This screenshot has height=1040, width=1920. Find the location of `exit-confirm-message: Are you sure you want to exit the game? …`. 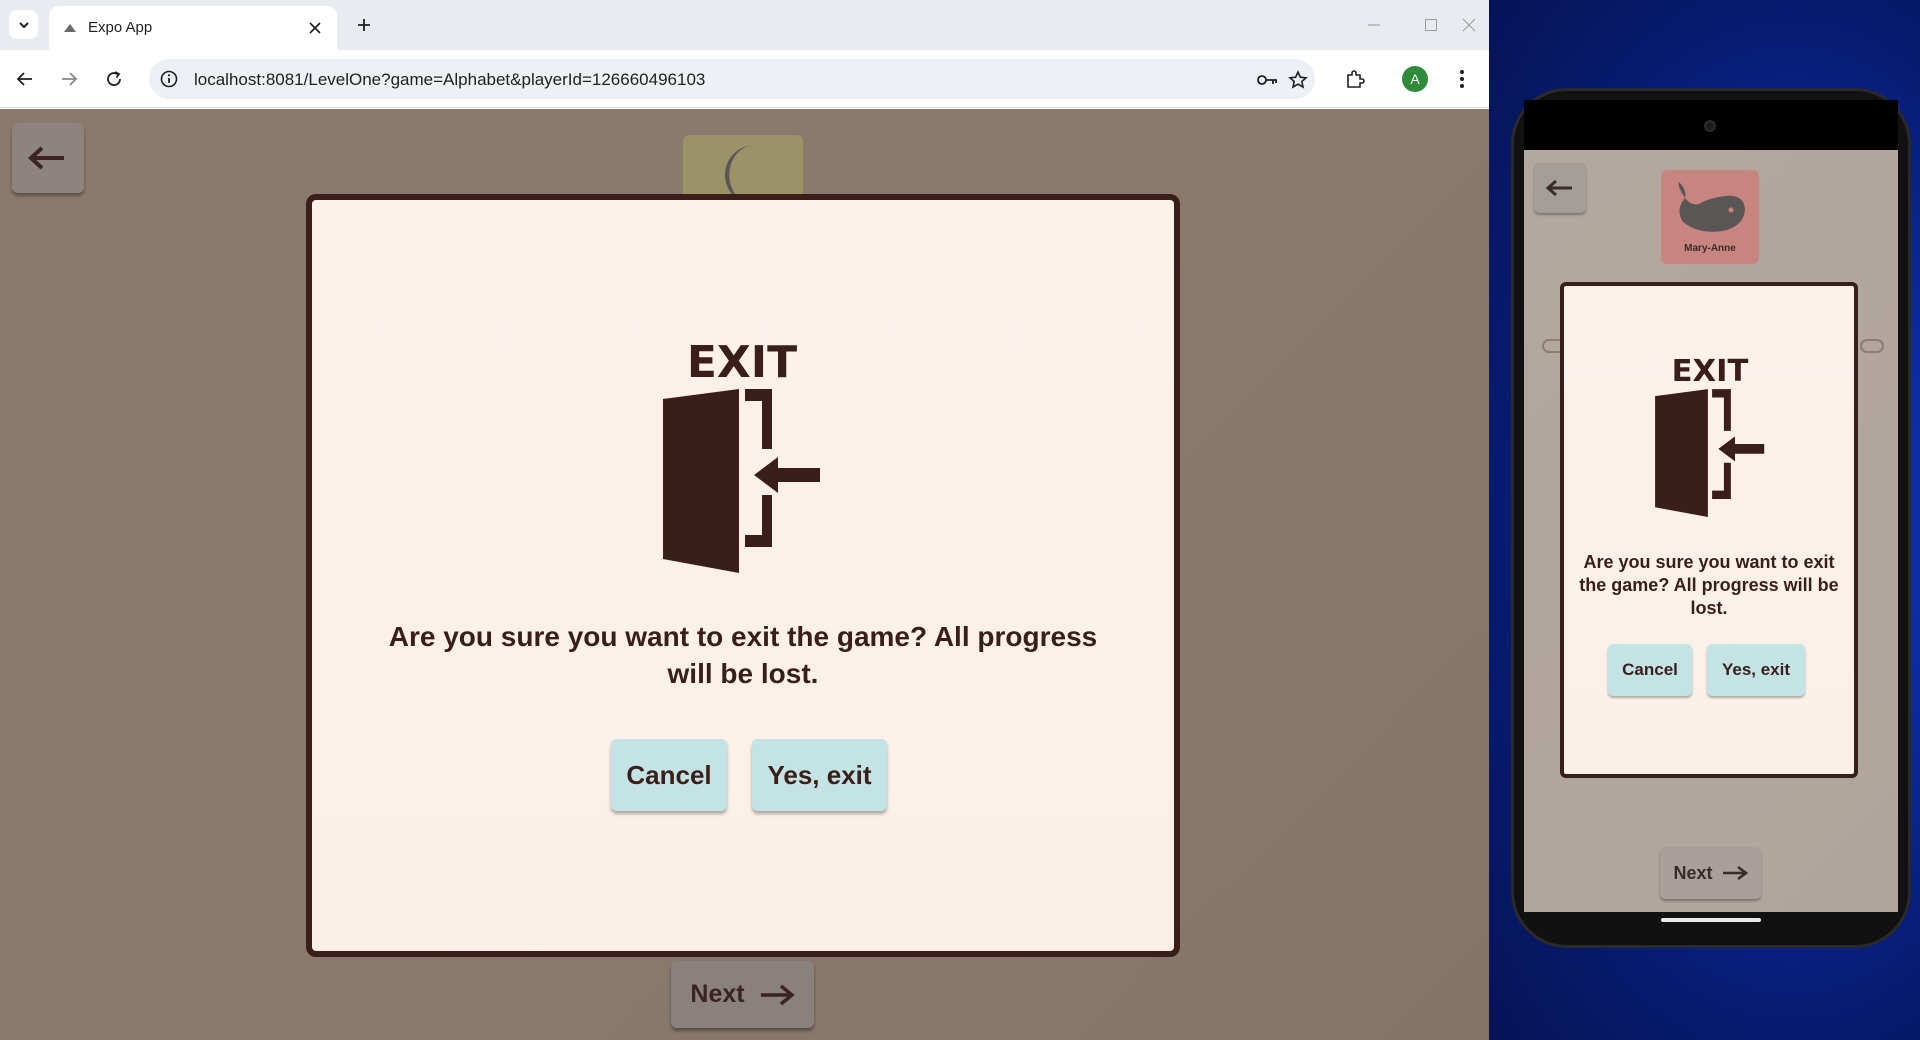

exit-confirm-message: Are you sure you want to exit the game? … is located at coordinates (743, 655).